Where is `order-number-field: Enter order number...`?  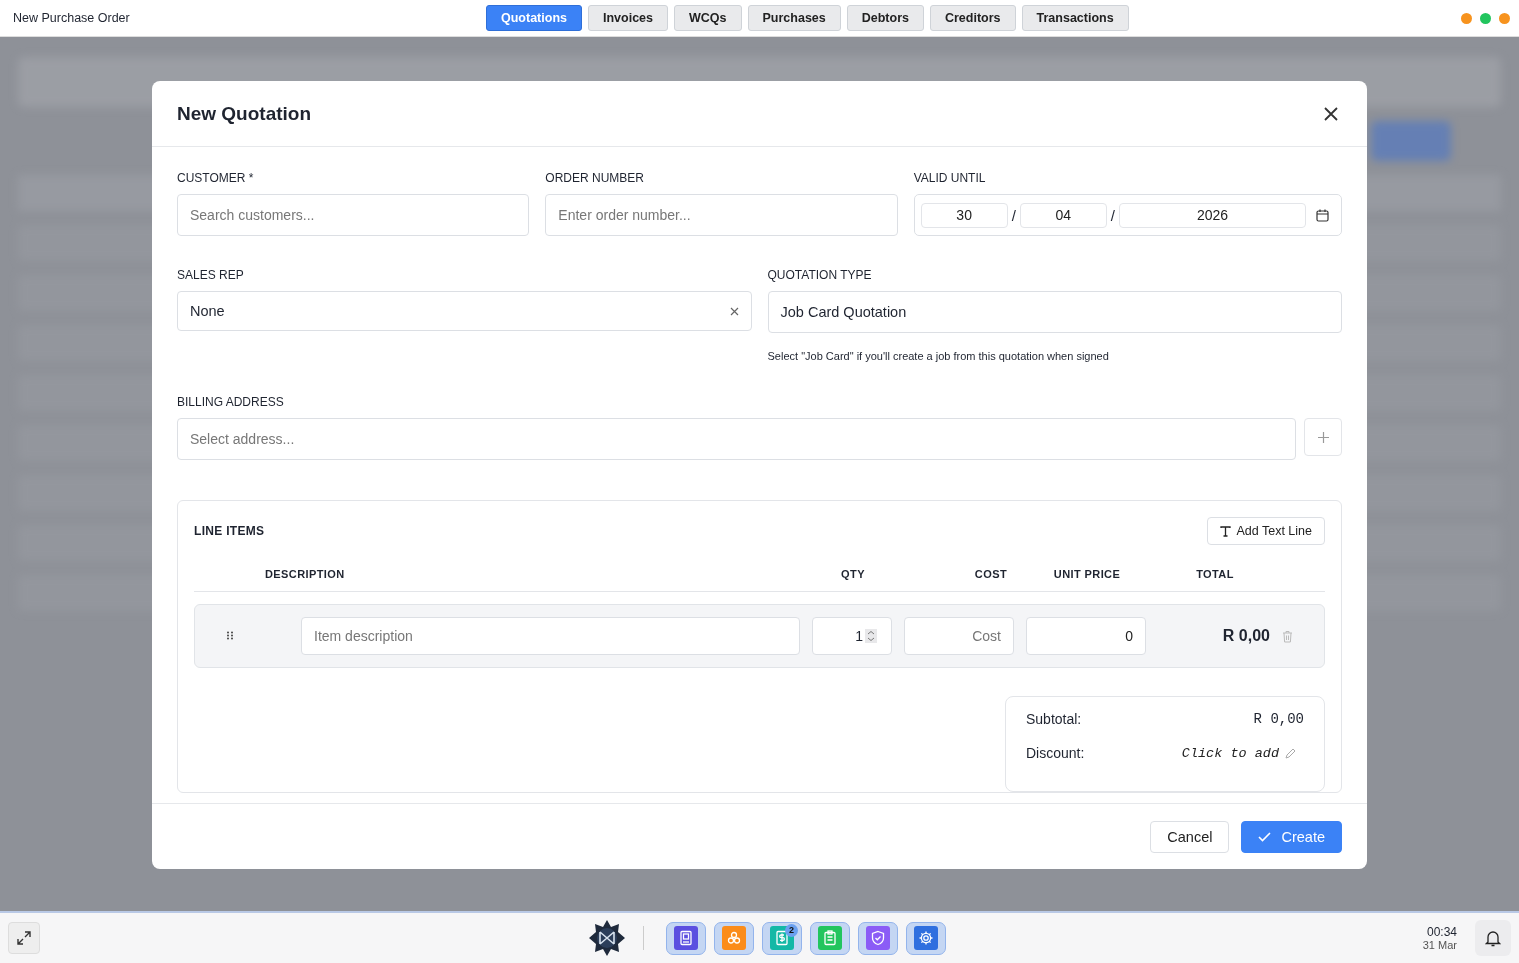
order-number-field: Enter order number... is located at coordinates (721, 215).